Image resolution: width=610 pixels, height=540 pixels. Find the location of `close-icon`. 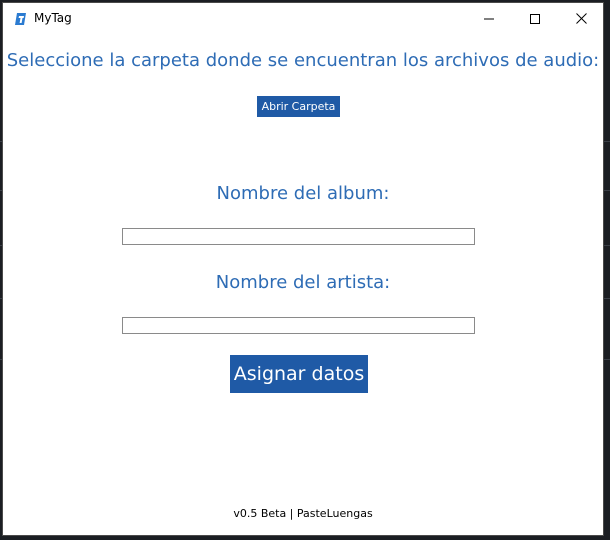

close-icon is located at coordinates (581, 18).